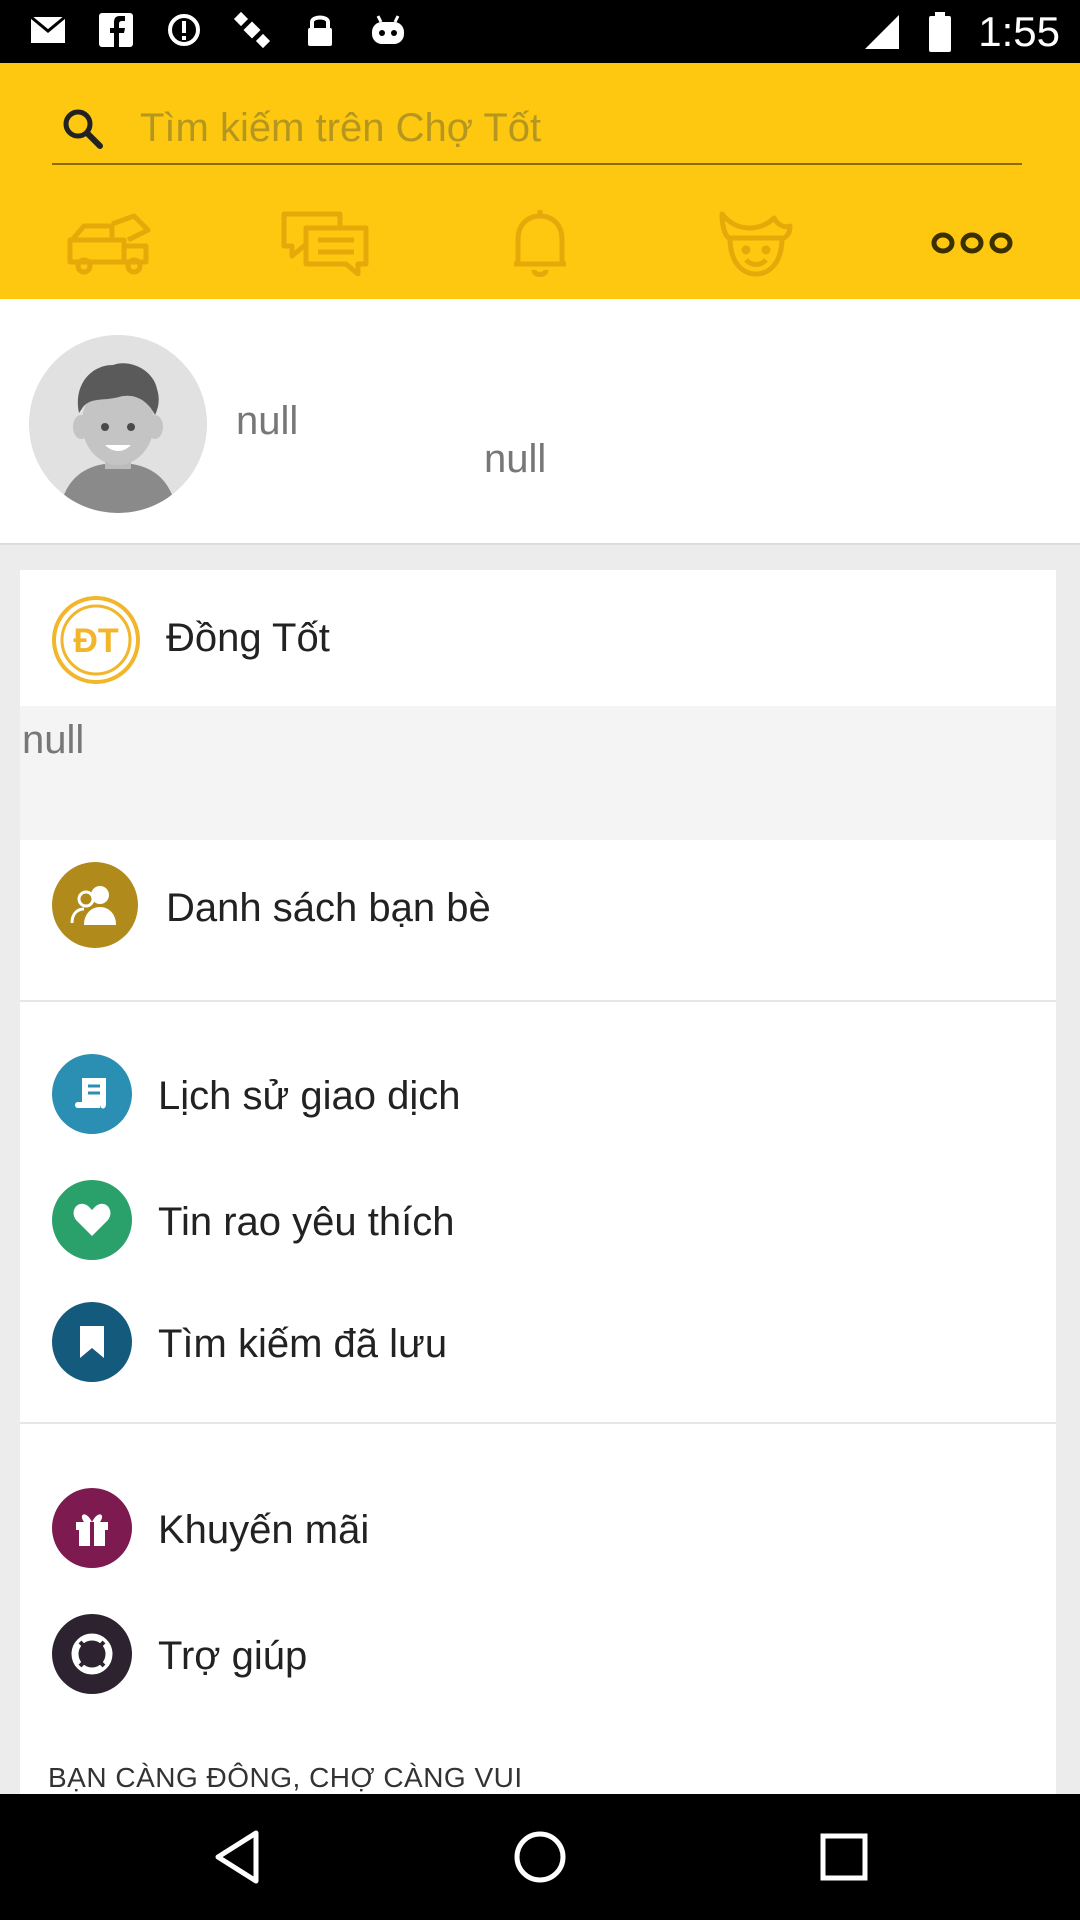  What do you see at coordinates (328, 908) in the screenshot?
I see `friends-label: Danh sách bạn bè` at bounding box center [328, 908].